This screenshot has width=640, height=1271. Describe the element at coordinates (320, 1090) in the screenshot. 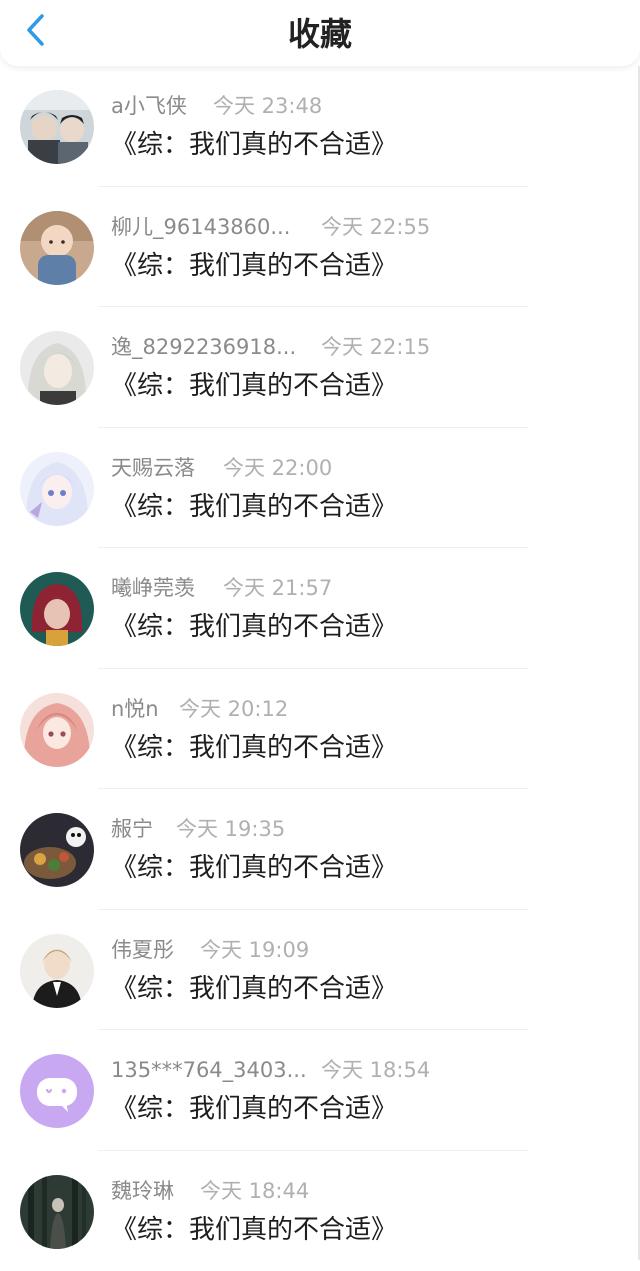

I see `list-item: 135***764_3403... 今天 18:54 《综：我们真的不合适》` at that location.